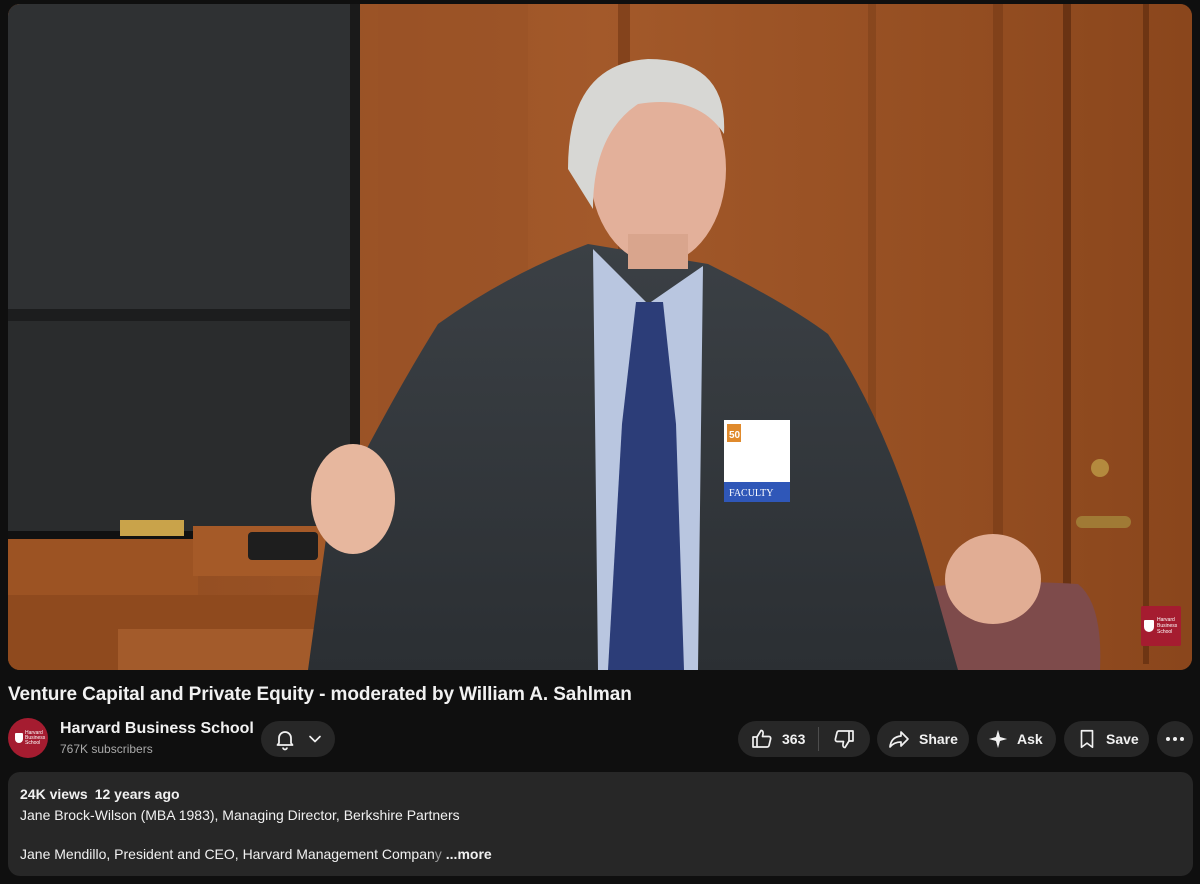 Image resolution: width=1200 pixels, height=884 pixels. Describe the element at coordinates (285, 739) in the screenshot. I see `bell-icon` at that location.